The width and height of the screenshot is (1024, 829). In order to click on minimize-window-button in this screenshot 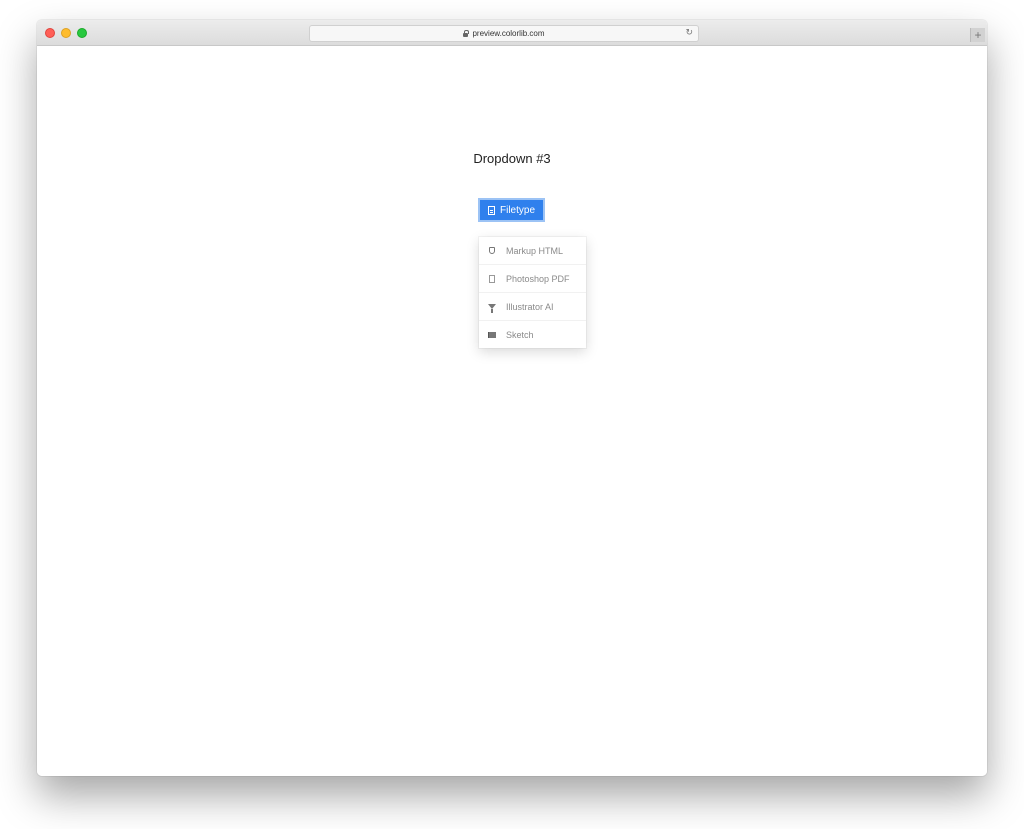, I will do `click(66, 33)`.